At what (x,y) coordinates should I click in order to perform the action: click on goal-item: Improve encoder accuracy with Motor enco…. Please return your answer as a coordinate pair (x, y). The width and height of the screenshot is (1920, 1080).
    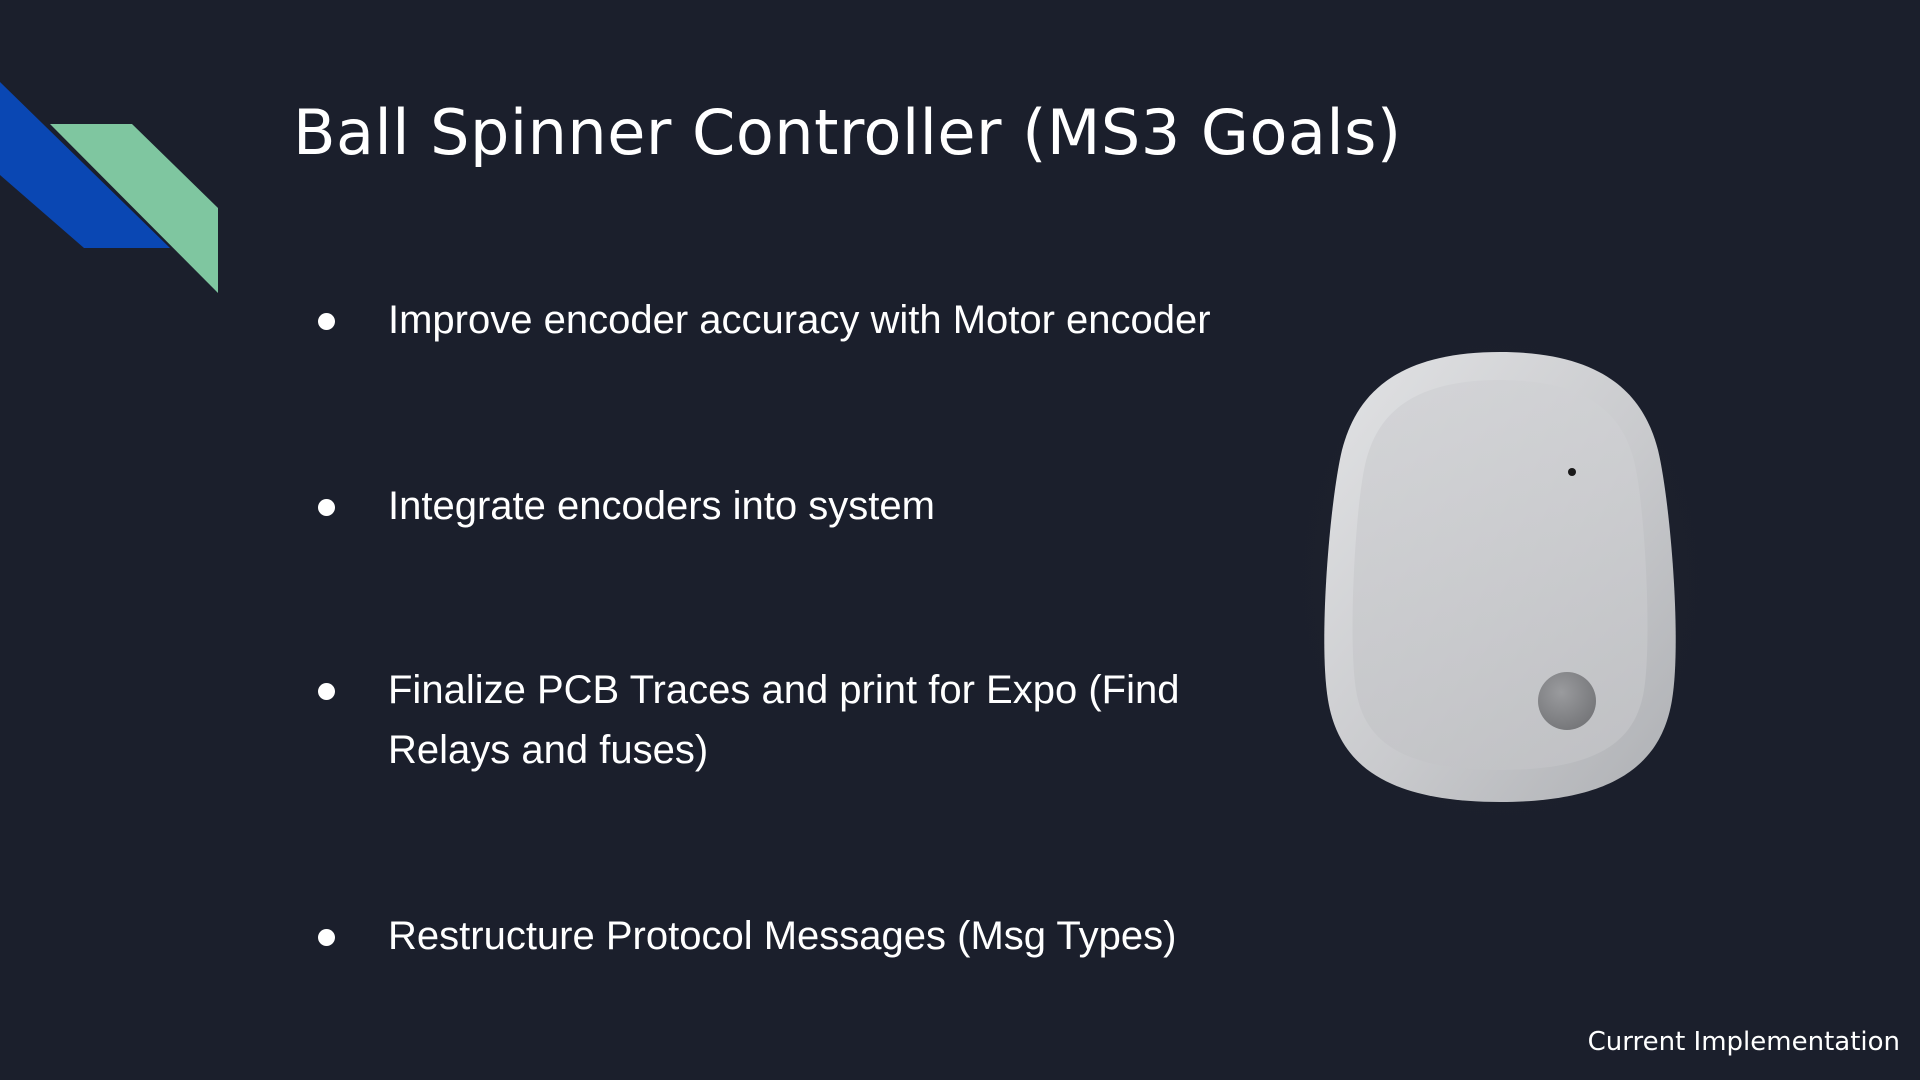
    Looking at the image, I should click on (759, 320).